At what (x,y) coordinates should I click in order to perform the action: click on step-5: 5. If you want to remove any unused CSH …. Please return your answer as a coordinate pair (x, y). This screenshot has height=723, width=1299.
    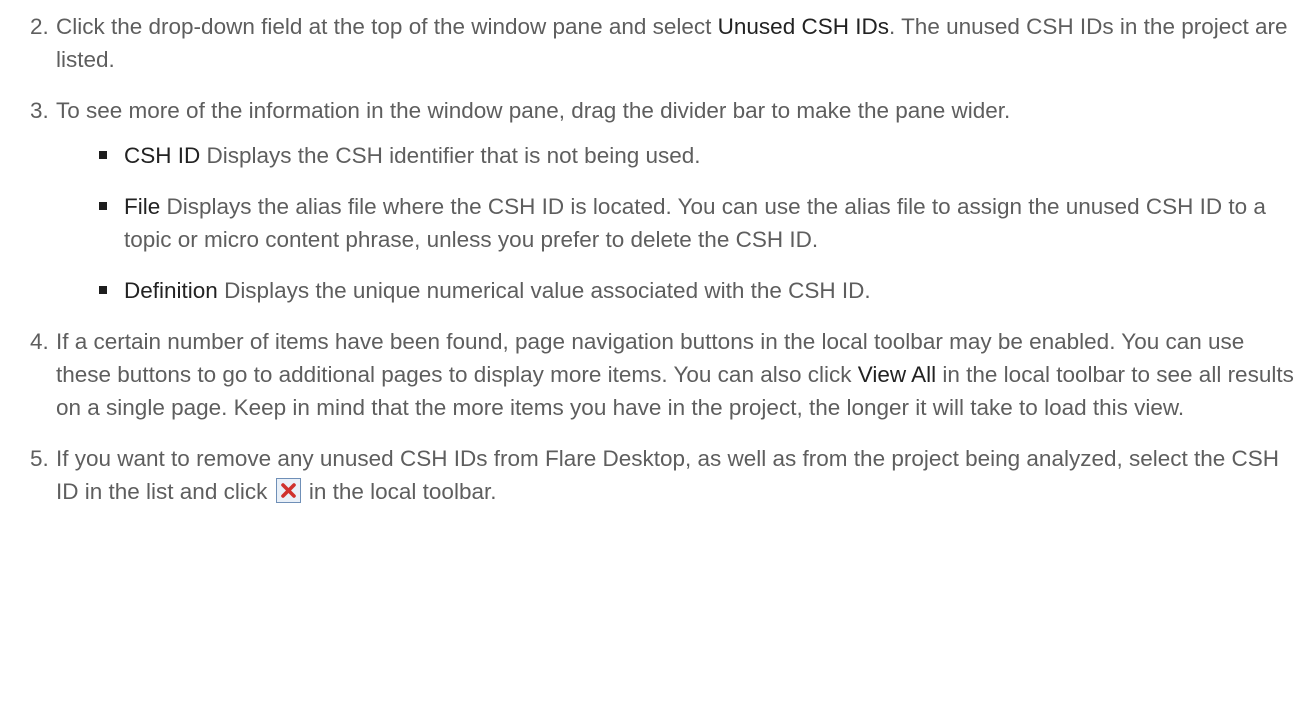
    Looking at the image, I should click on (649, 475).